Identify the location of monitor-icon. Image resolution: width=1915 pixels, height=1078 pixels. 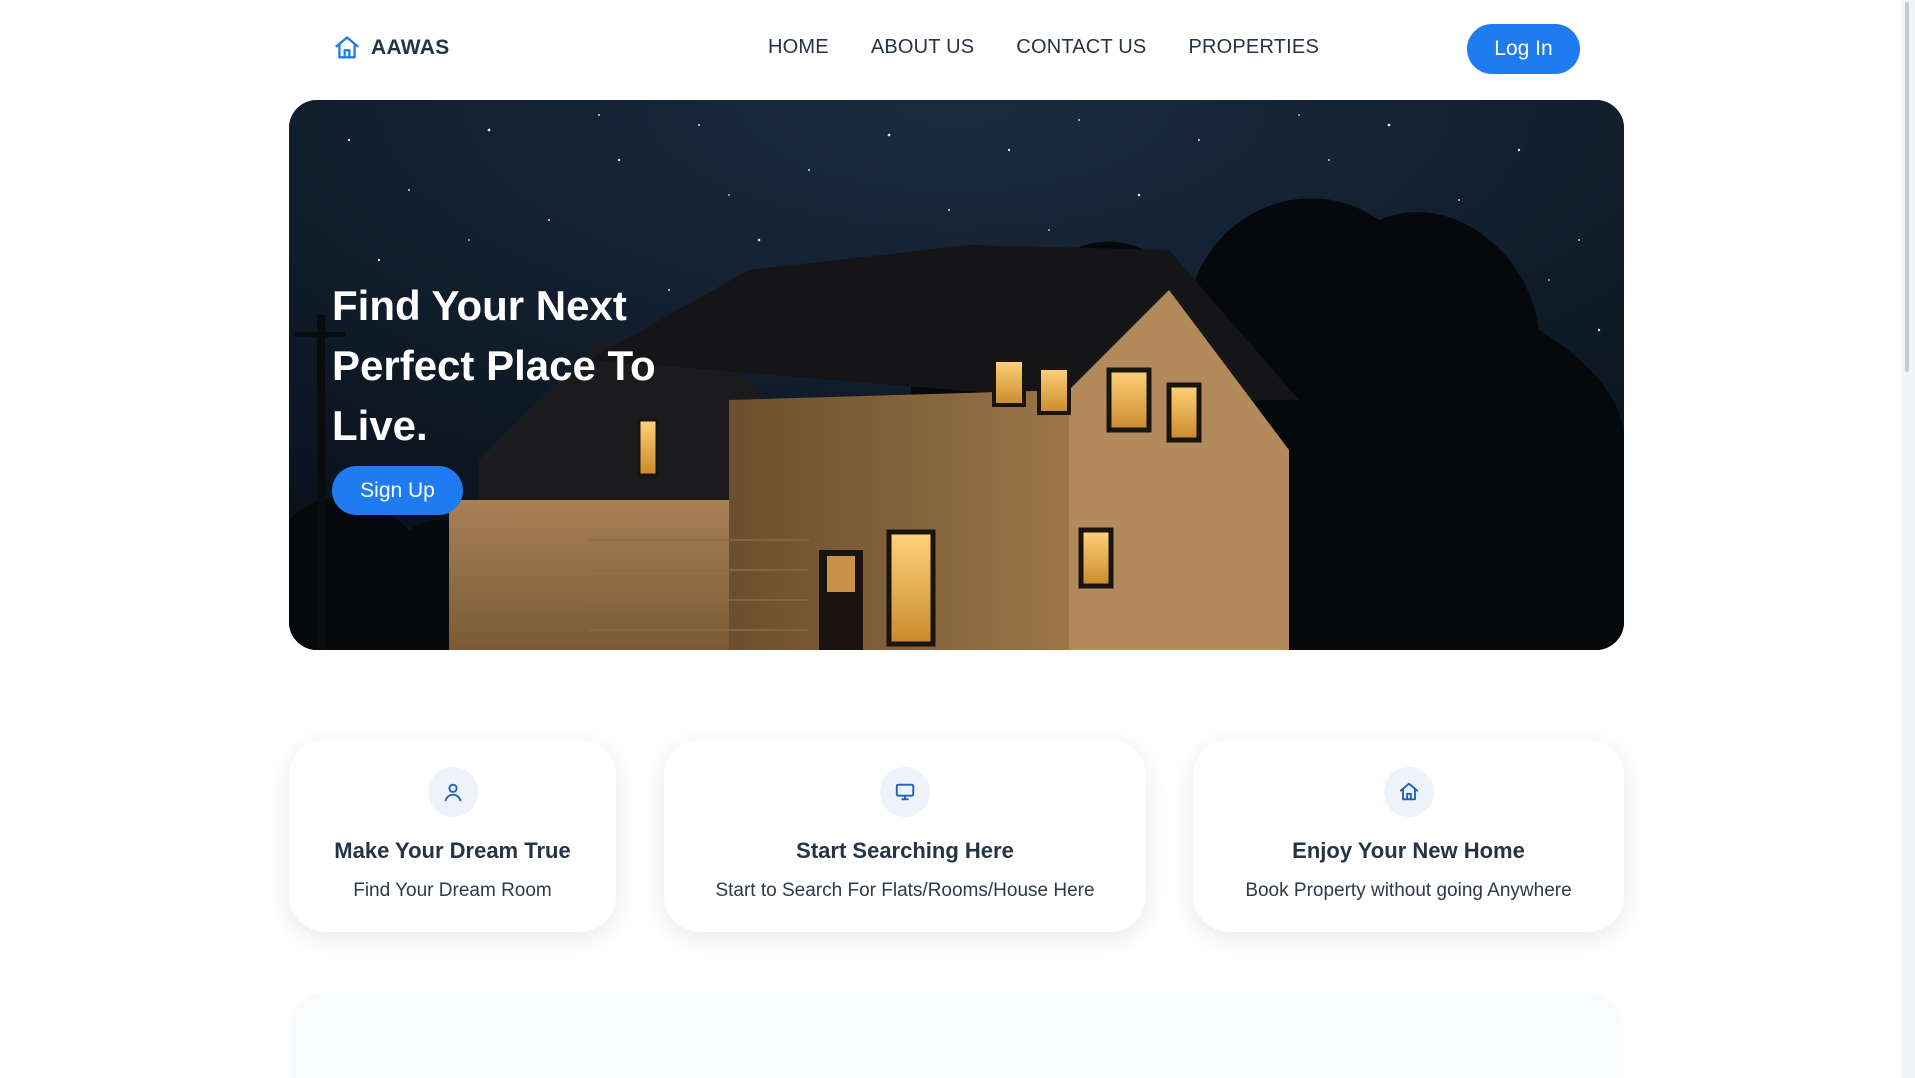
(905, 792).